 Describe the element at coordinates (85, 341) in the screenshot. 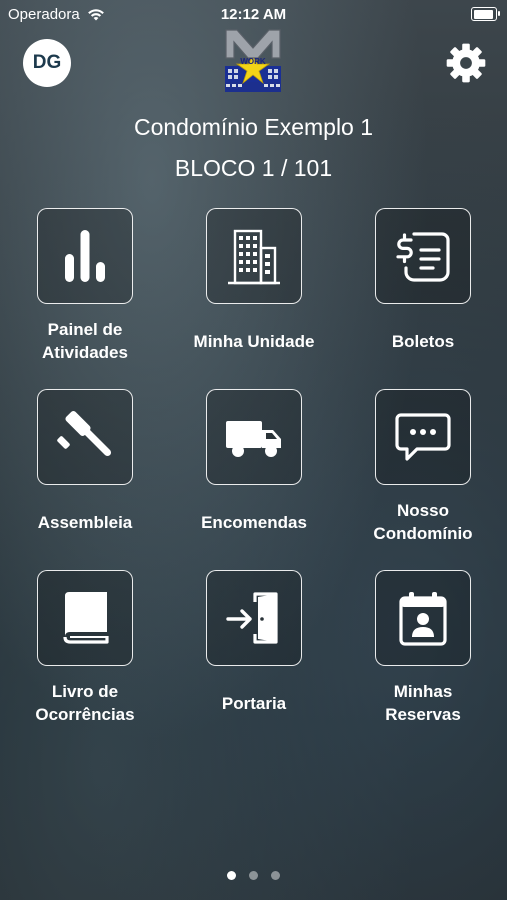

I see `menu-label: Painel de Atividades` at that location.